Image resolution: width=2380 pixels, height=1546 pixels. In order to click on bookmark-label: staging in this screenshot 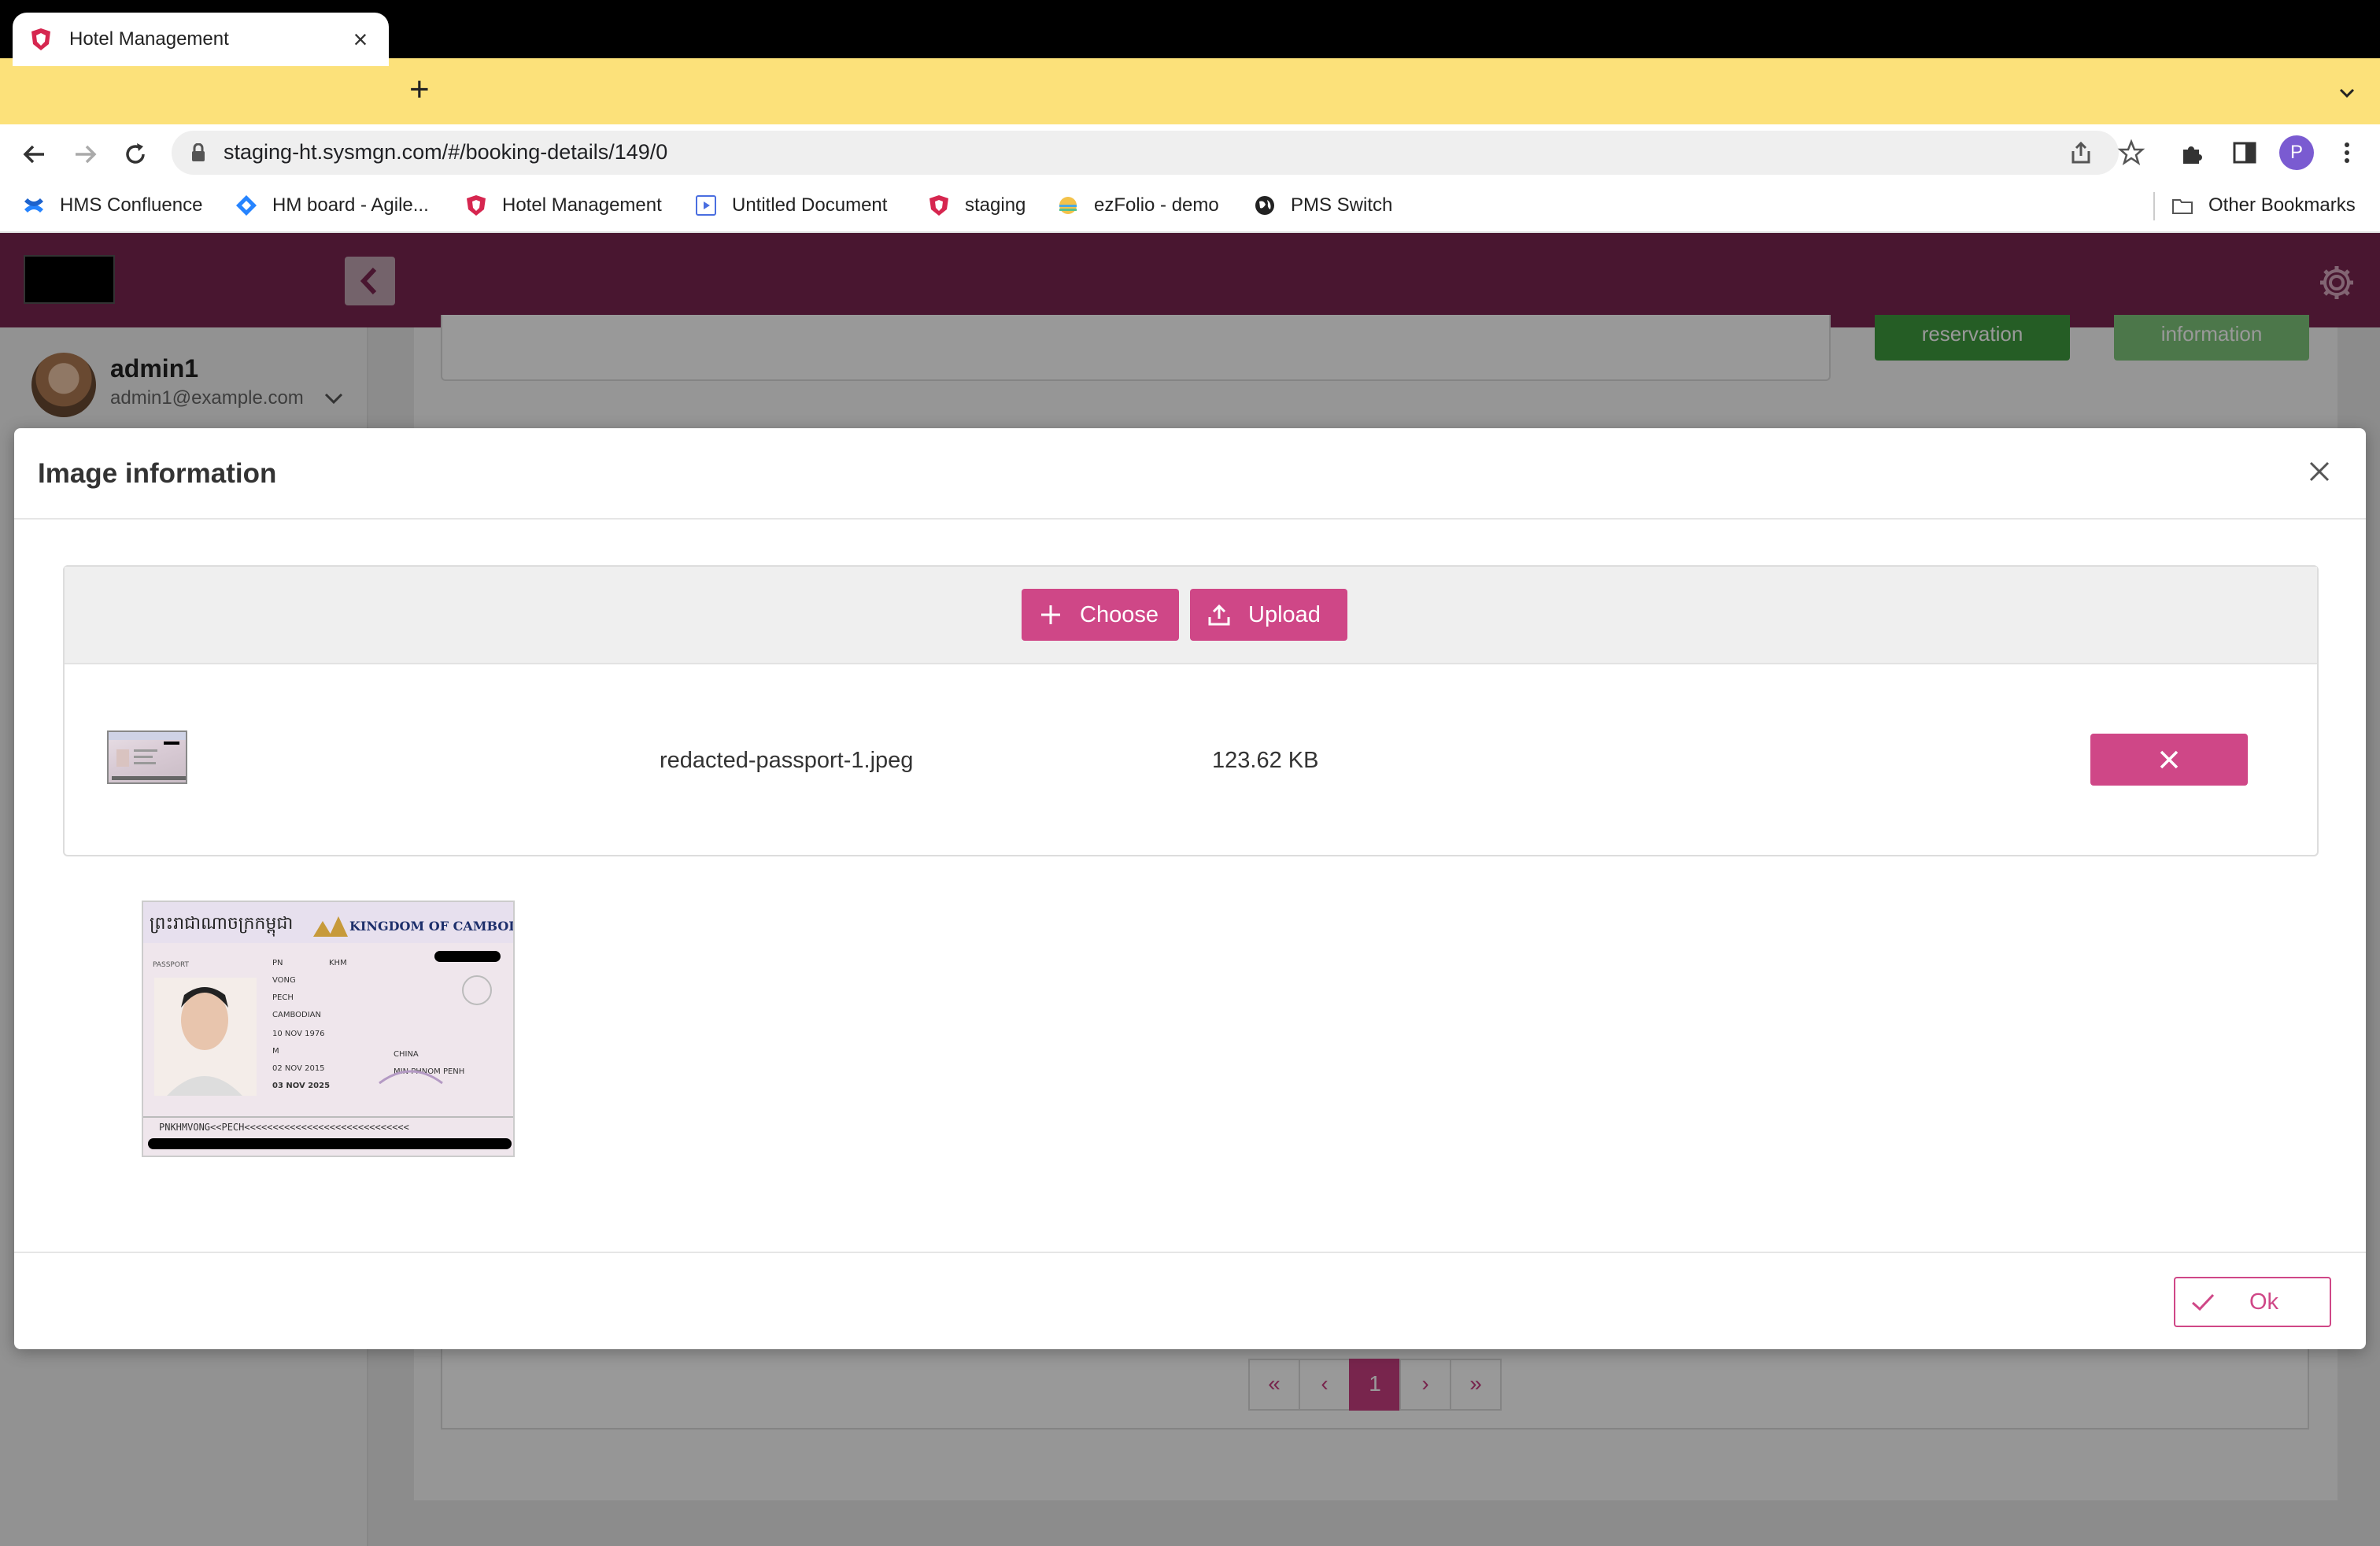, I will do `click(995, 205)`.